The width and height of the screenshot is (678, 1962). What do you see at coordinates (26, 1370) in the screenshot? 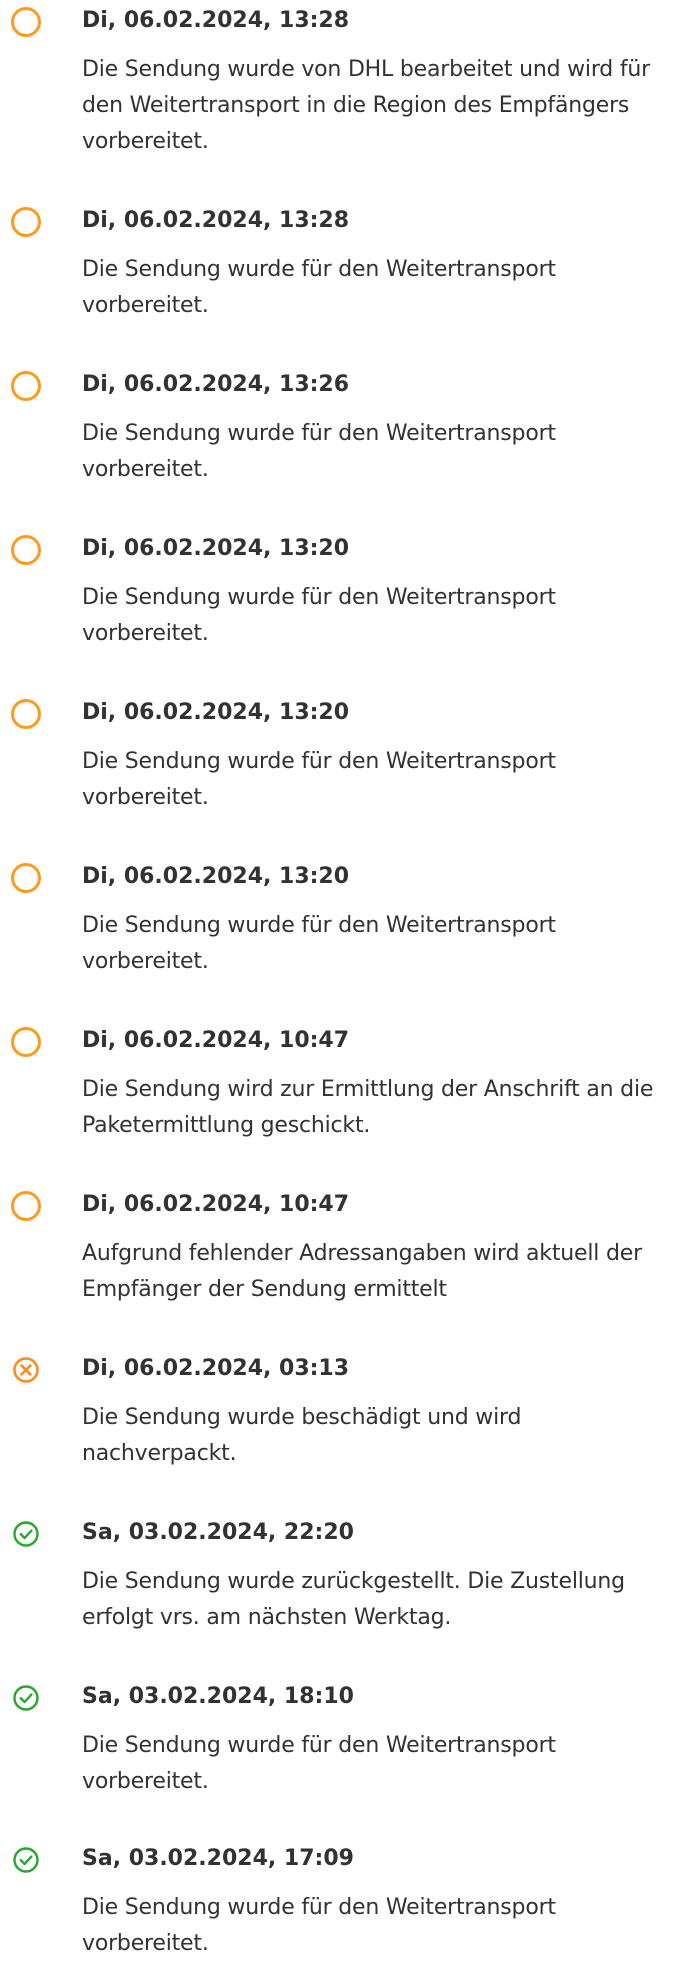
I see `x-circle-icon` at bounding box center [26, 1370].